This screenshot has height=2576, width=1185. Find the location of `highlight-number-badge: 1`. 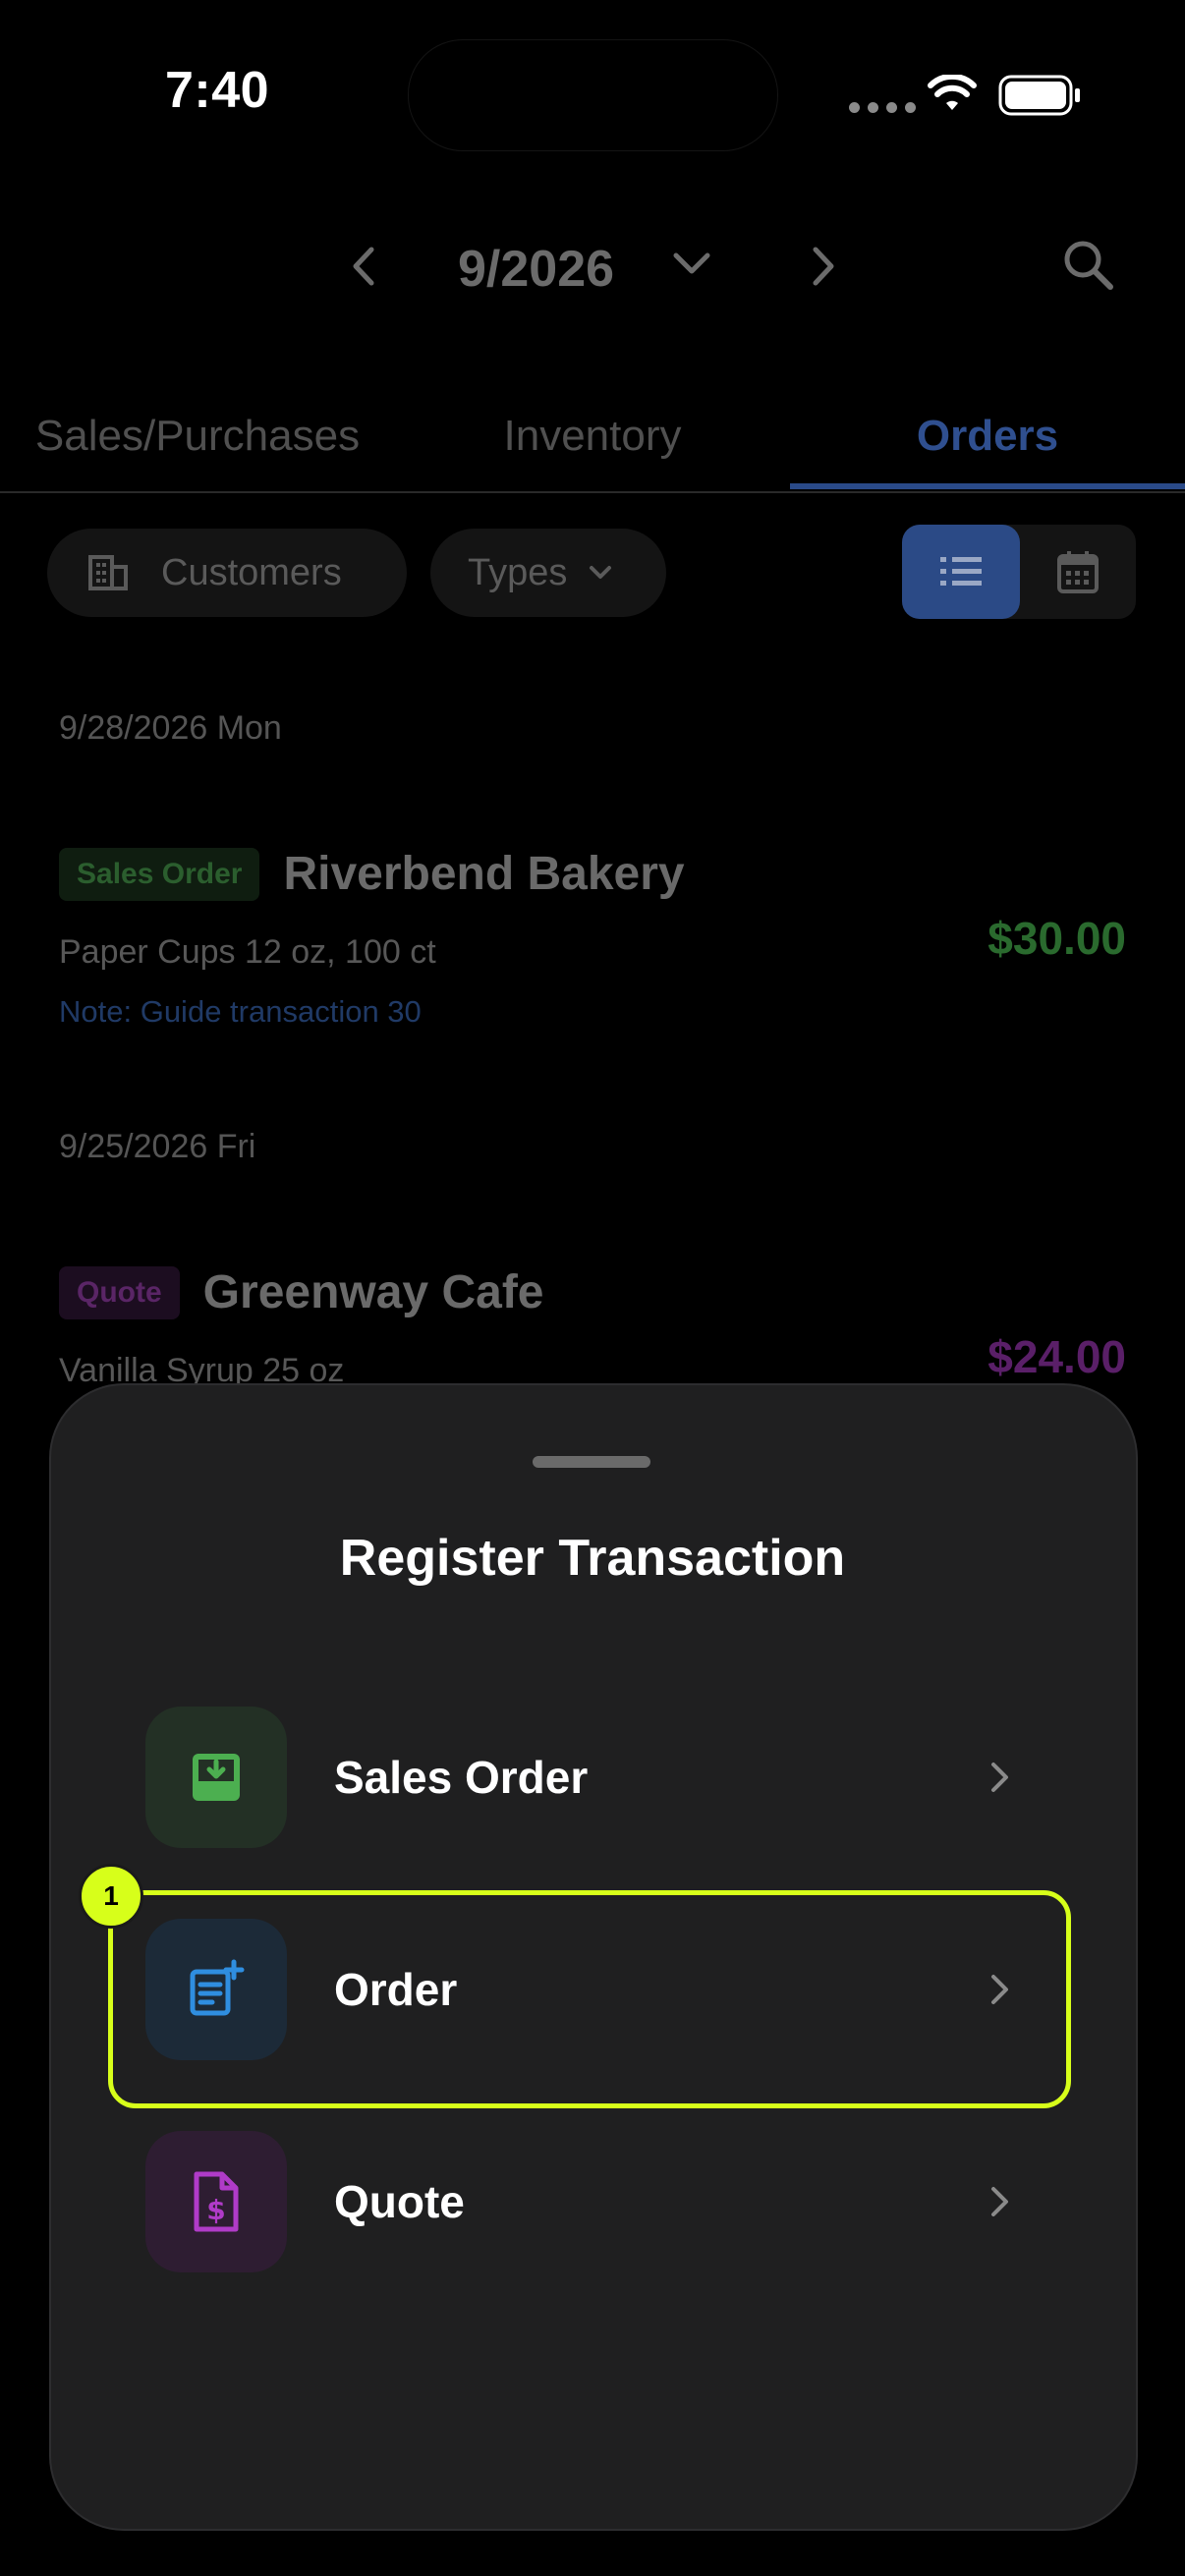

highlight-number-badge: 1 is located at coordinates (111, 1896).